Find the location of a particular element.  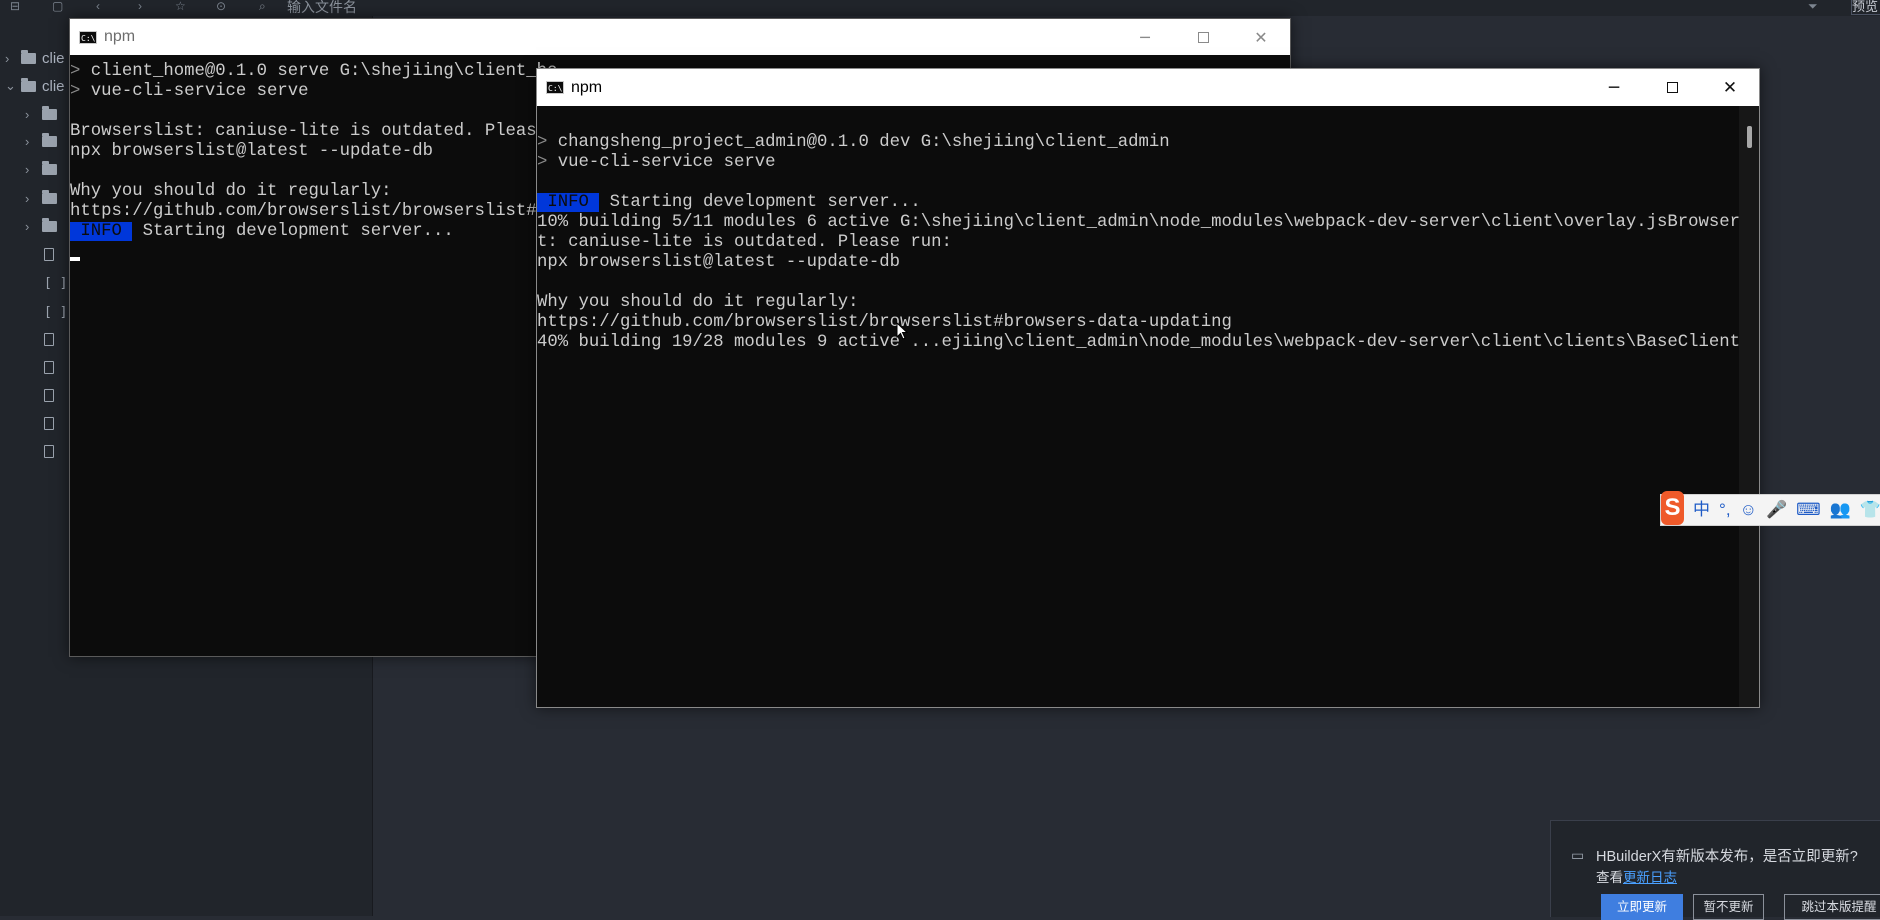

ime-chinese-mode-icon: 中 is located at coordinates (1701, 510).